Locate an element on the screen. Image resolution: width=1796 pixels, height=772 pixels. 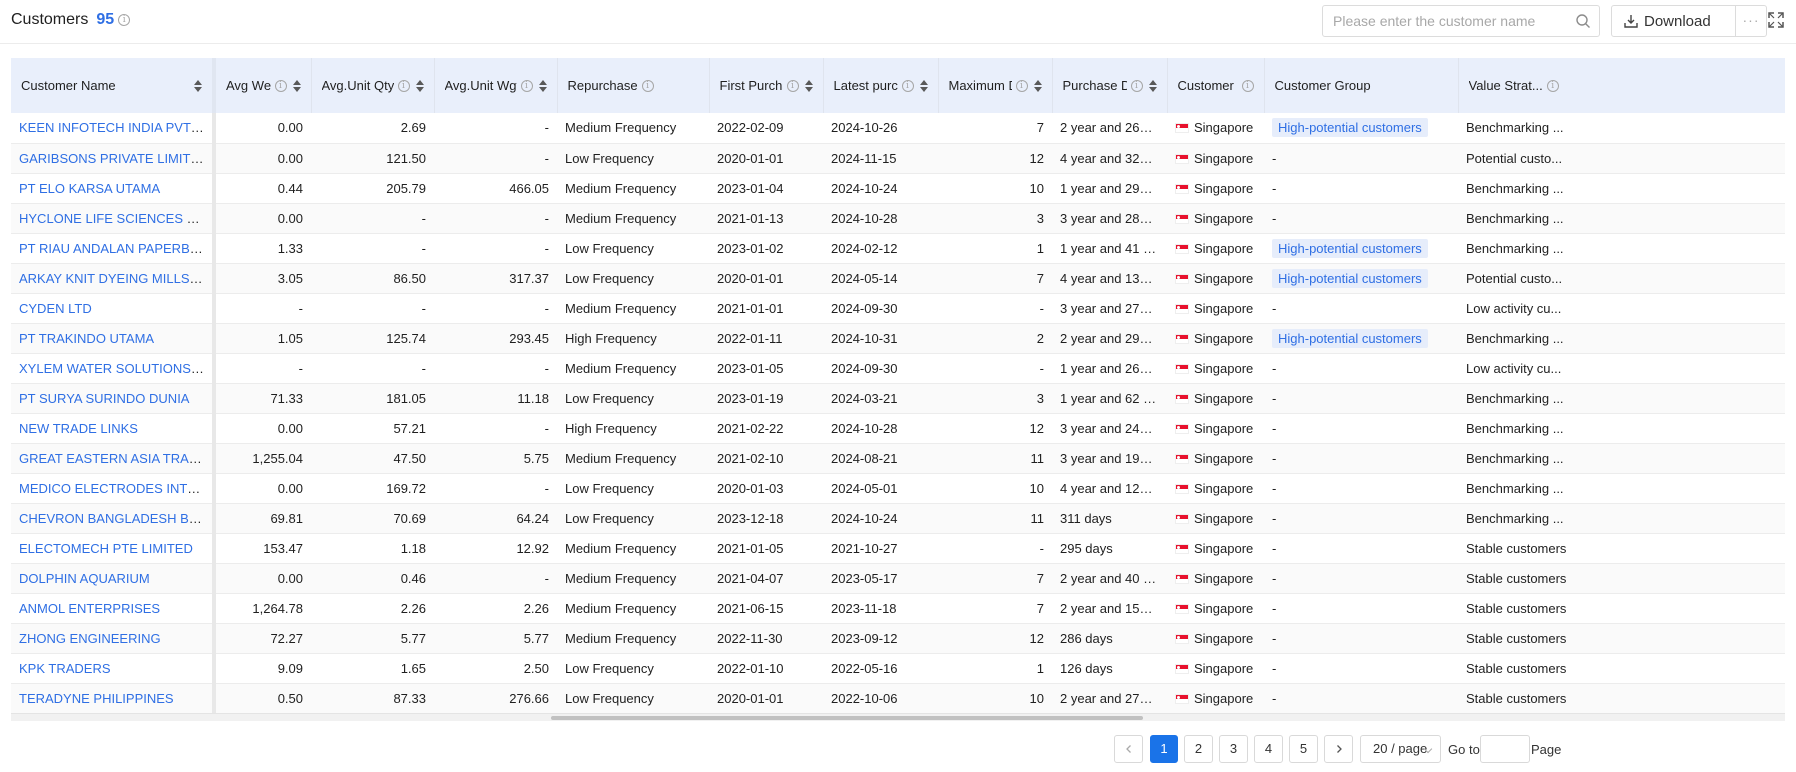
customer-name-link: ARKAY KNIT DYEING MILLS LTD is located at coordinates (114, 278).